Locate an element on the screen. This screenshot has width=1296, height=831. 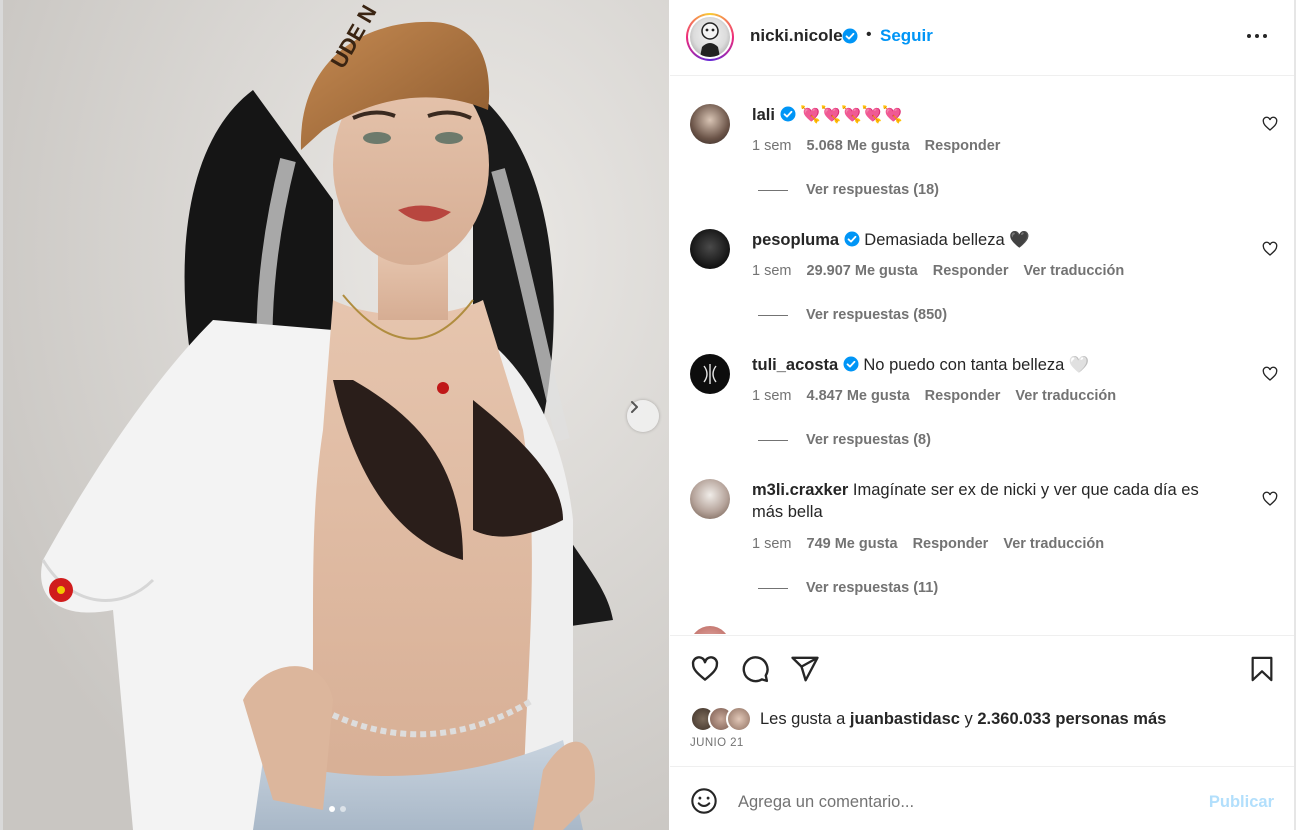
view-replies-label: Ver respuestas (8) is located at coordinates (868, 440).